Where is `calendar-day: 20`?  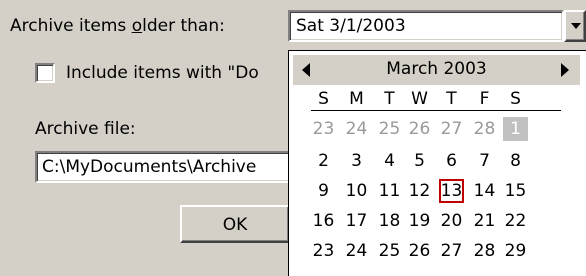 calendar-day: 20 is located at coordinates (451, 221).